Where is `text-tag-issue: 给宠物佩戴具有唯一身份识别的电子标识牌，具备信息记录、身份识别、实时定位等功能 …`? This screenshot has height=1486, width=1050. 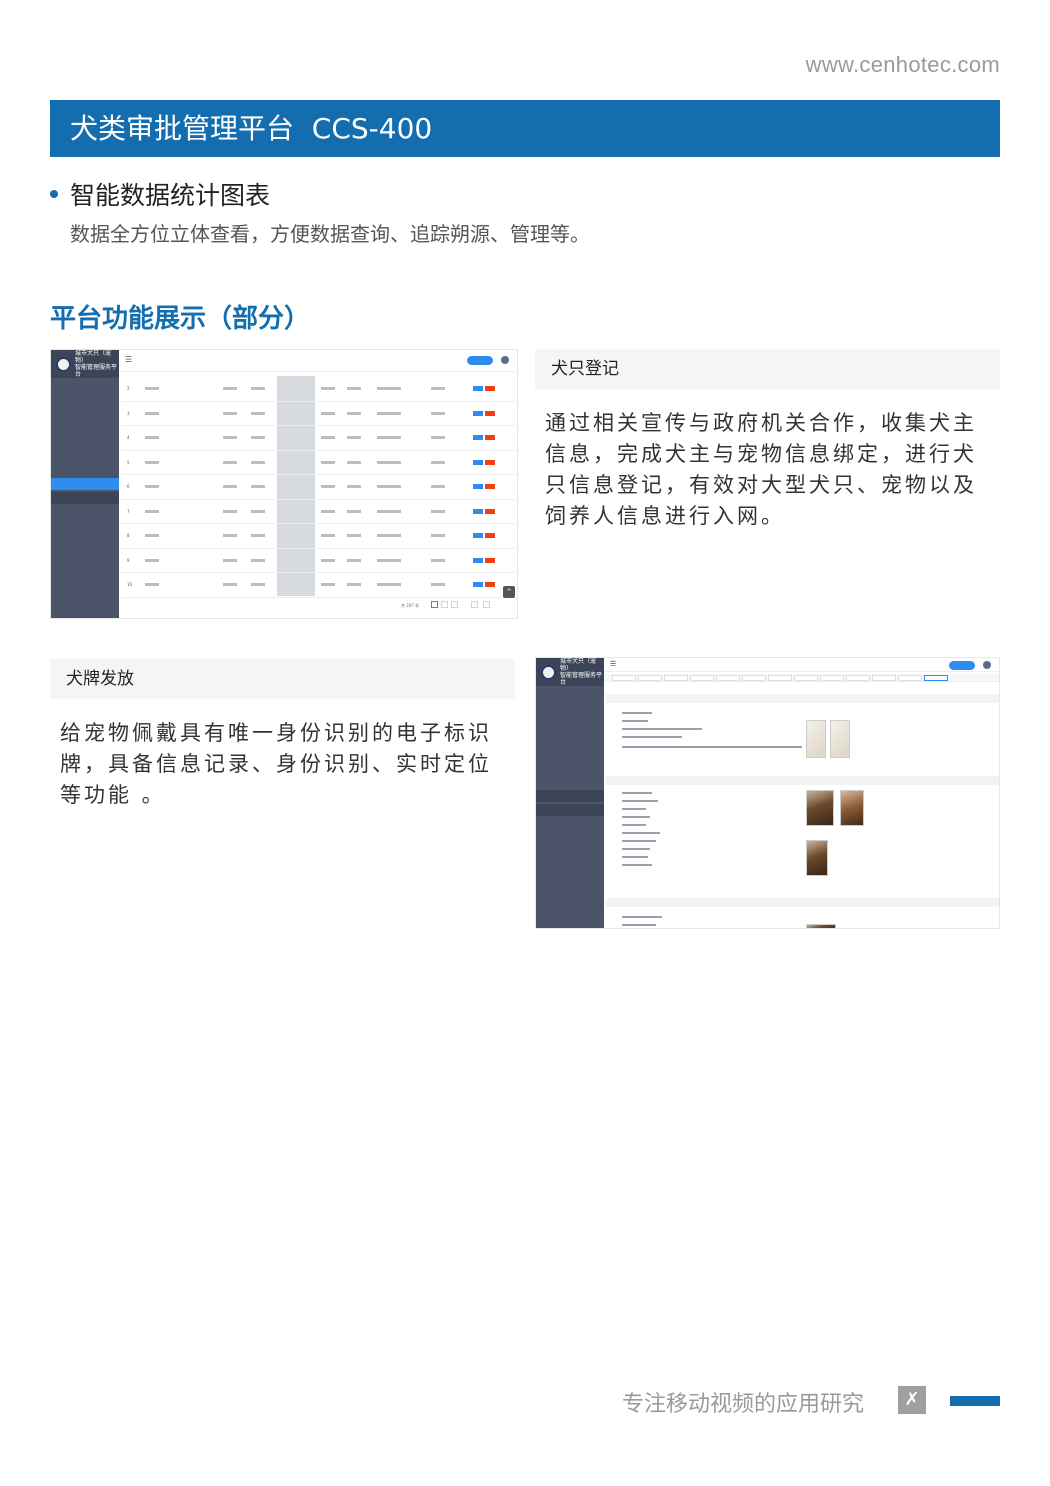
text-tag-issue: 给宠物佩戴具有唯一身份识别的电子标识牌，具备信息记录、身份识别、实时定位等功能 … is located at coordinates (276, 764).